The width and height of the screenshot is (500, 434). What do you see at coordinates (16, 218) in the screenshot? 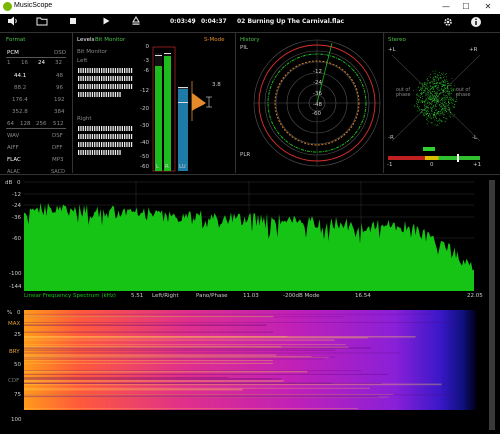
I see `y-tick-36: -36` at bounding box center [16, 218].